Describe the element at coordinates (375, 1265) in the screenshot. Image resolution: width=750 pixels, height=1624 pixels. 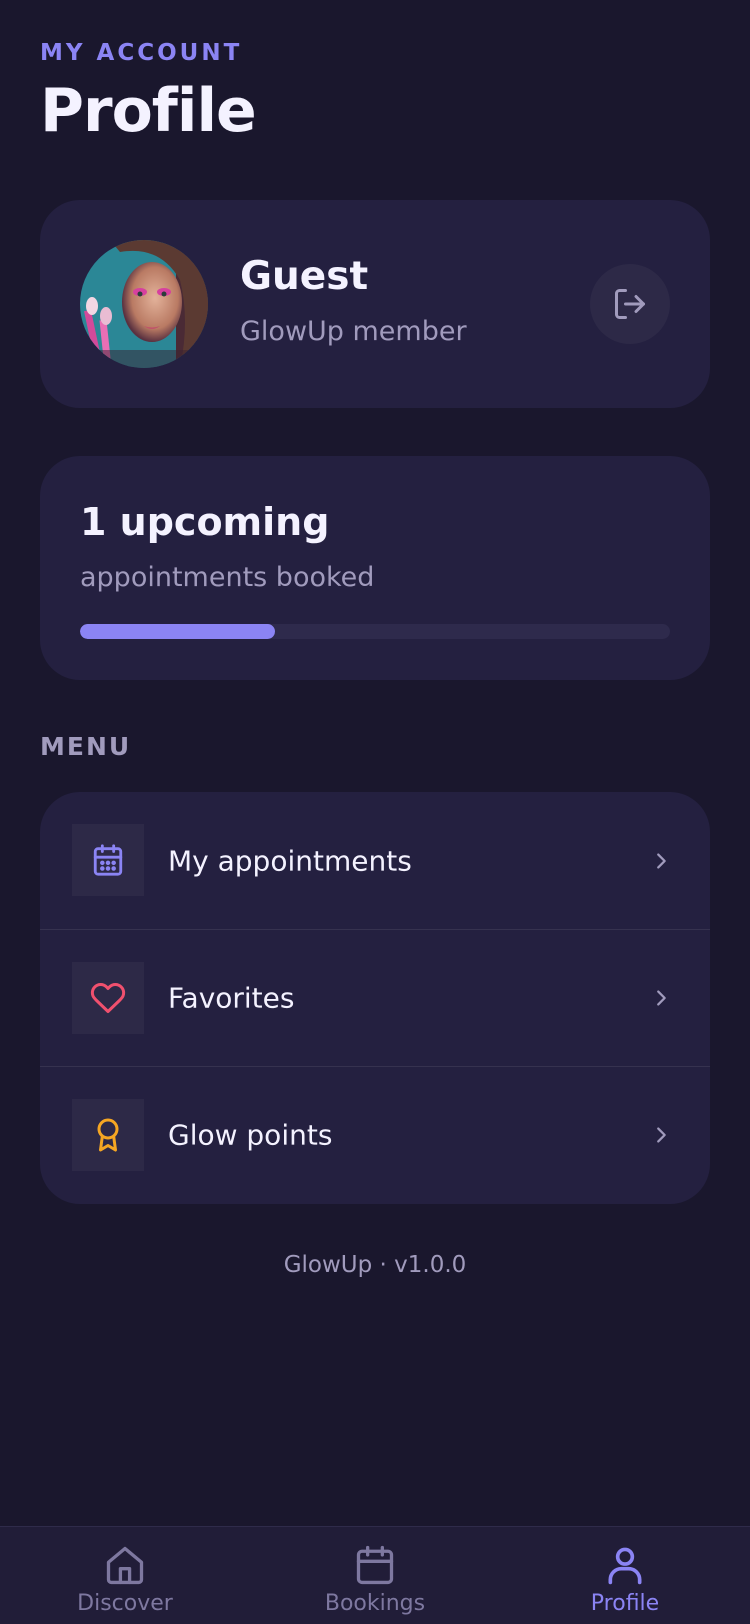
I see `app-version: GlowUp · v1.0.0` at that location.